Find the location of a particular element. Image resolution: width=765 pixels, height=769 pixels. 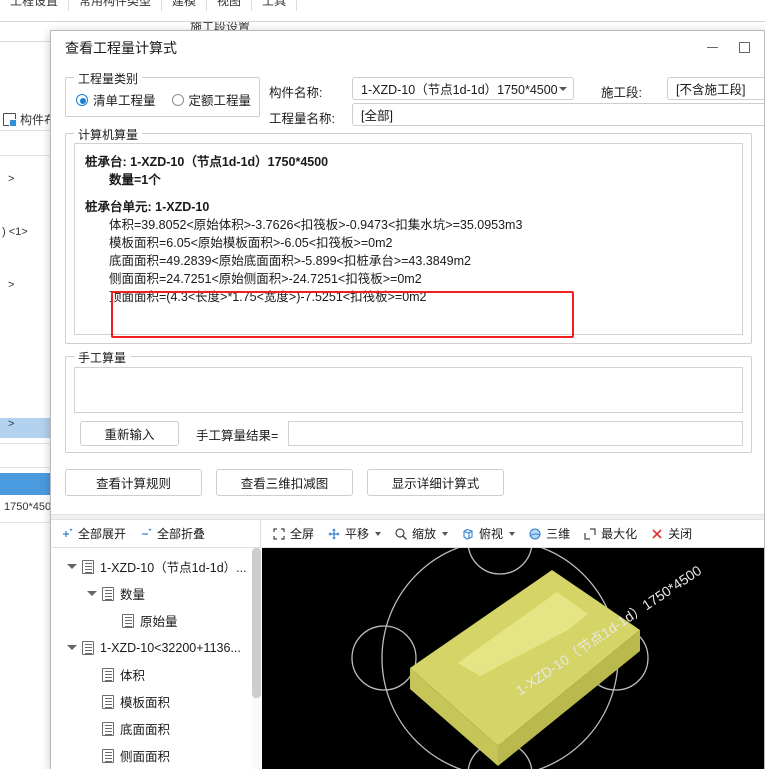

radio-norm-quantity: 定额工程量 is located at coordinates (211, 99).